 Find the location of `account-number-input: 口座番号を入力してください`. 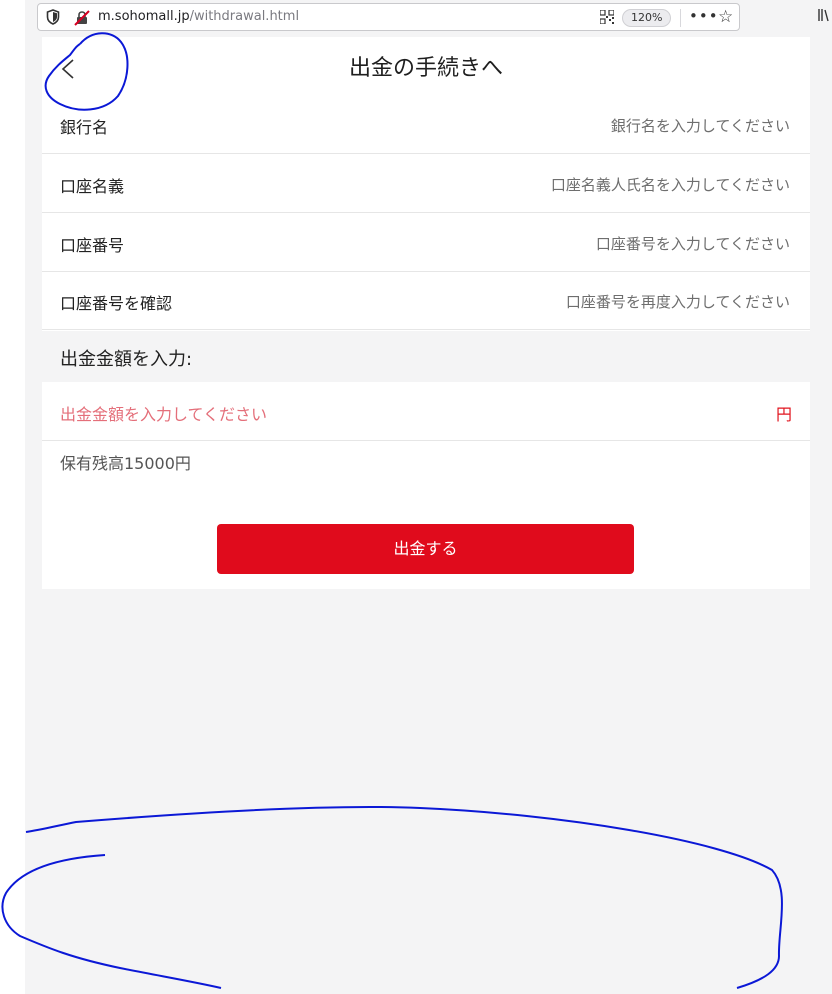

account-number-input: 口座番号を入力してください is located at coordinates (693, 243).